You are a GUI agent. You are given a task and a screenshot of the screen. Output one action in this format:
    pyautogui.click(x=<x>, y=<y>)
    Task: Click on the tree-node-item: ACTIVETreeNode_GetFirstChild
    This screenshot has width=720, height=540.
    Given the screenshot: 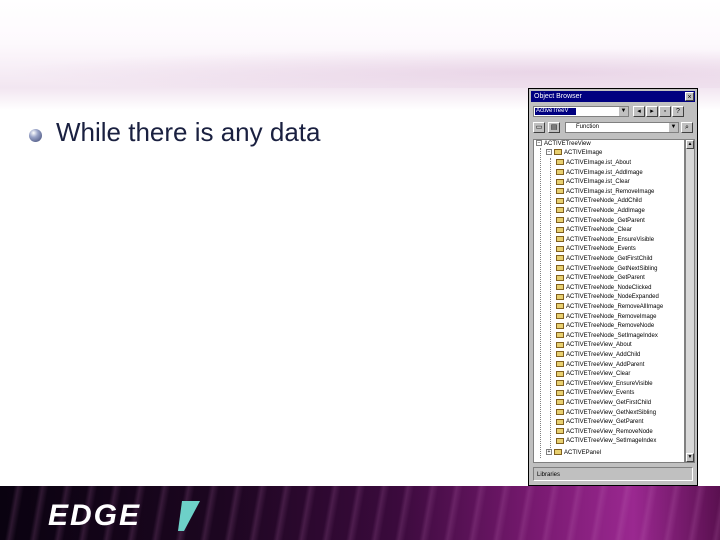 What is the action you would take?
    pyautogui.click(x=604, y=259)
    